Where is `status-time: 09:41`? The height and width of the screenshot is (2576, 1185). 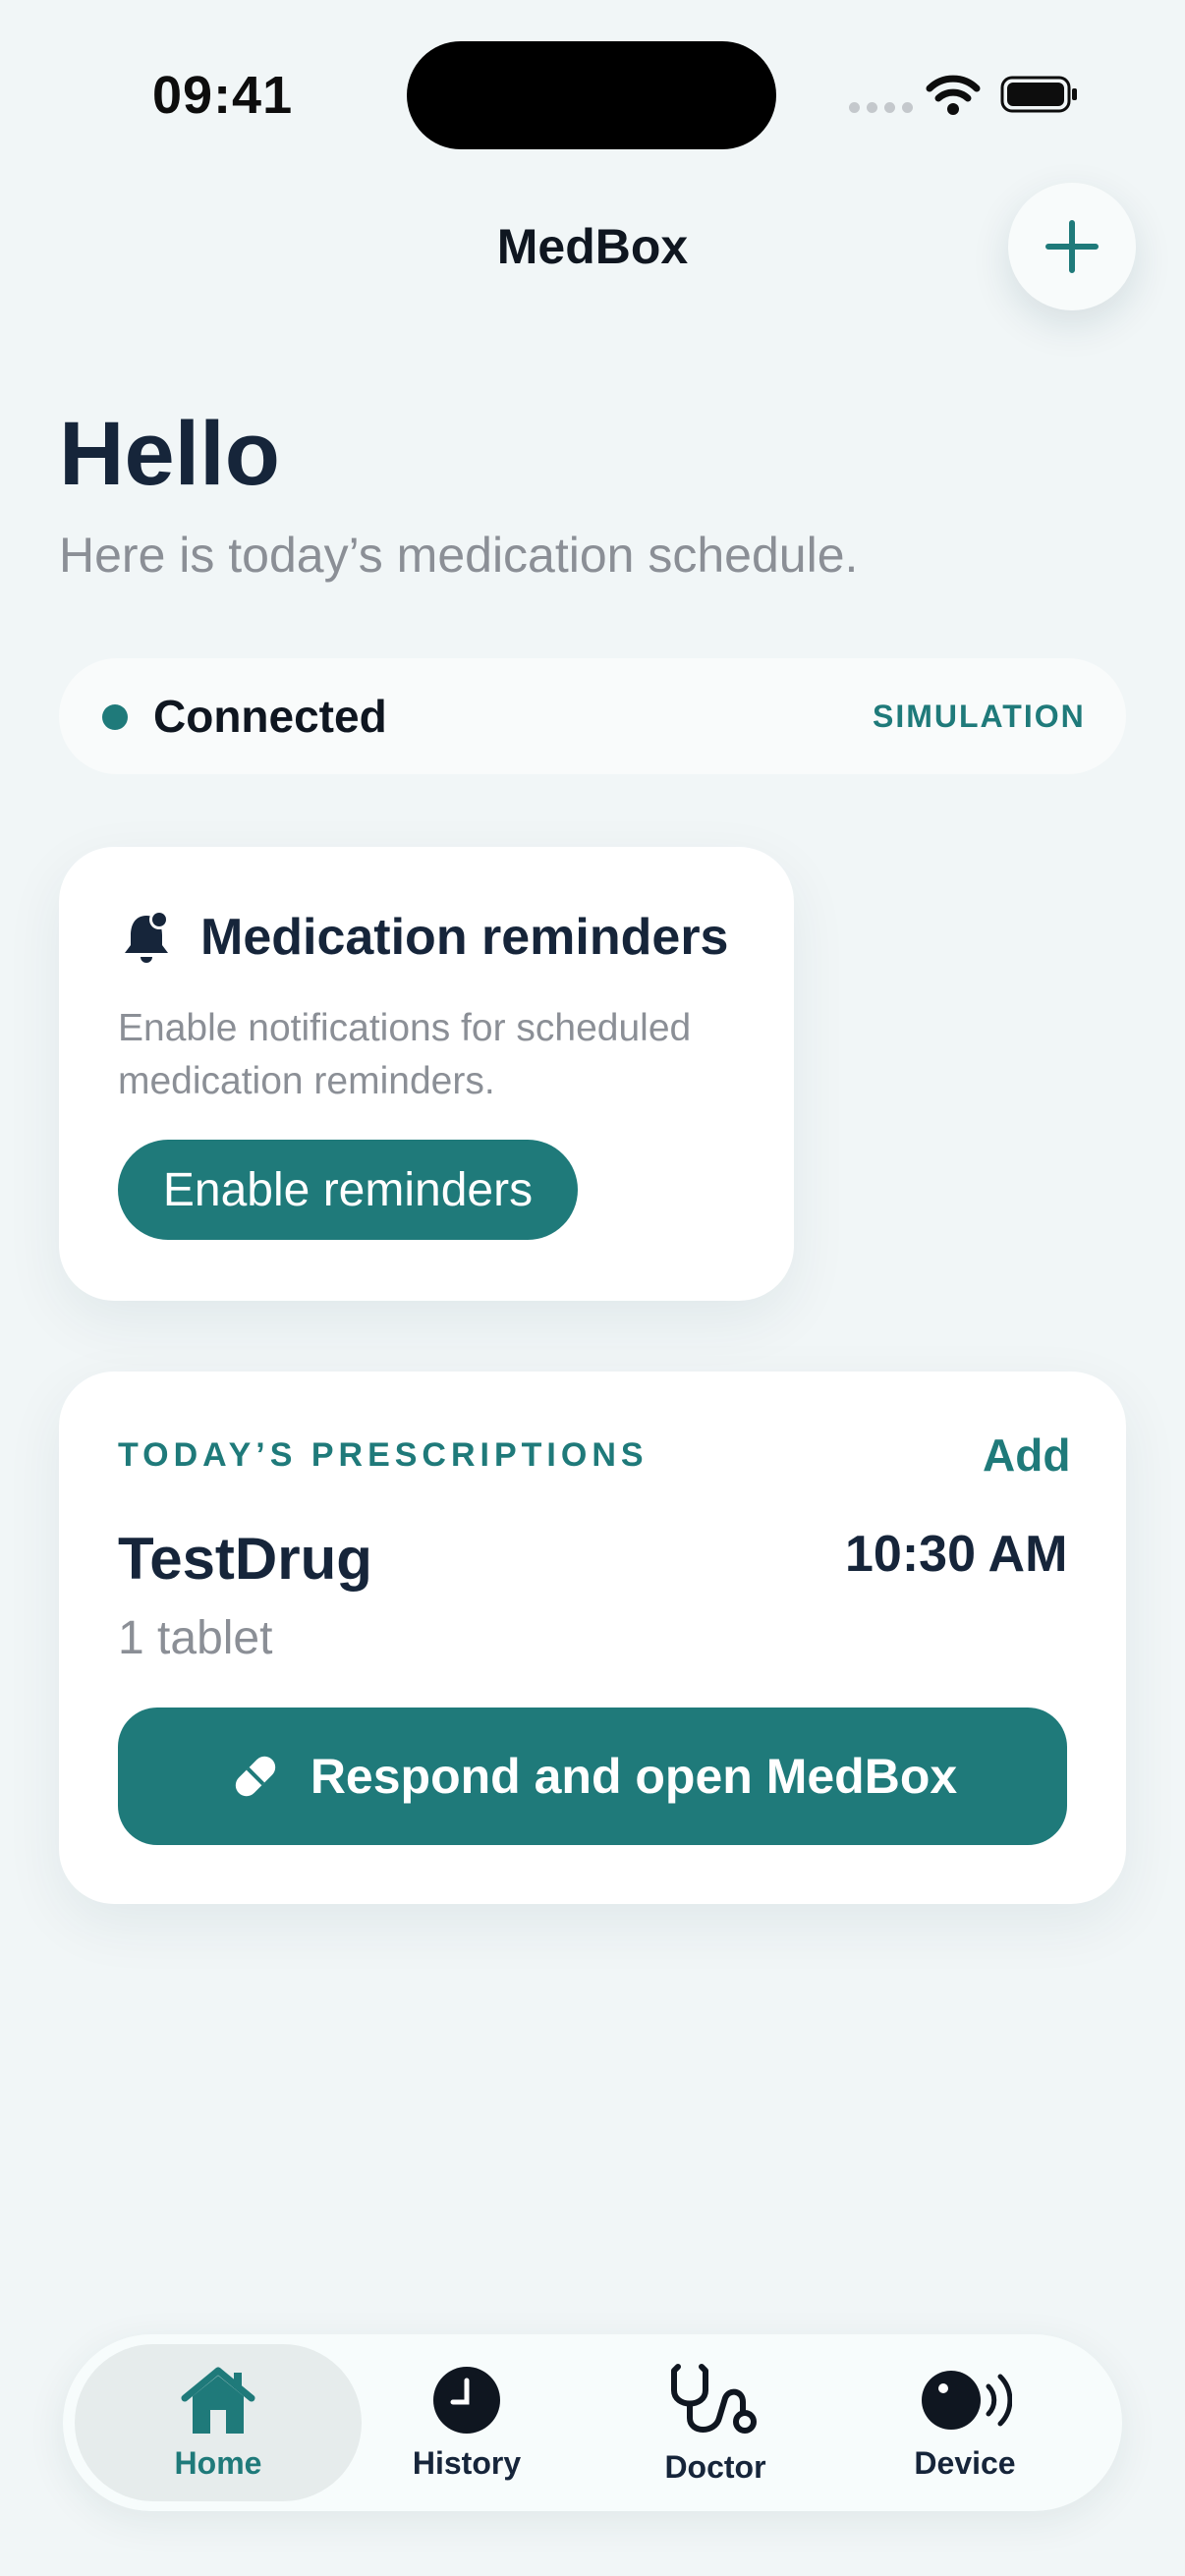 status-time: 09:41 is located at coordinates (223, 95).